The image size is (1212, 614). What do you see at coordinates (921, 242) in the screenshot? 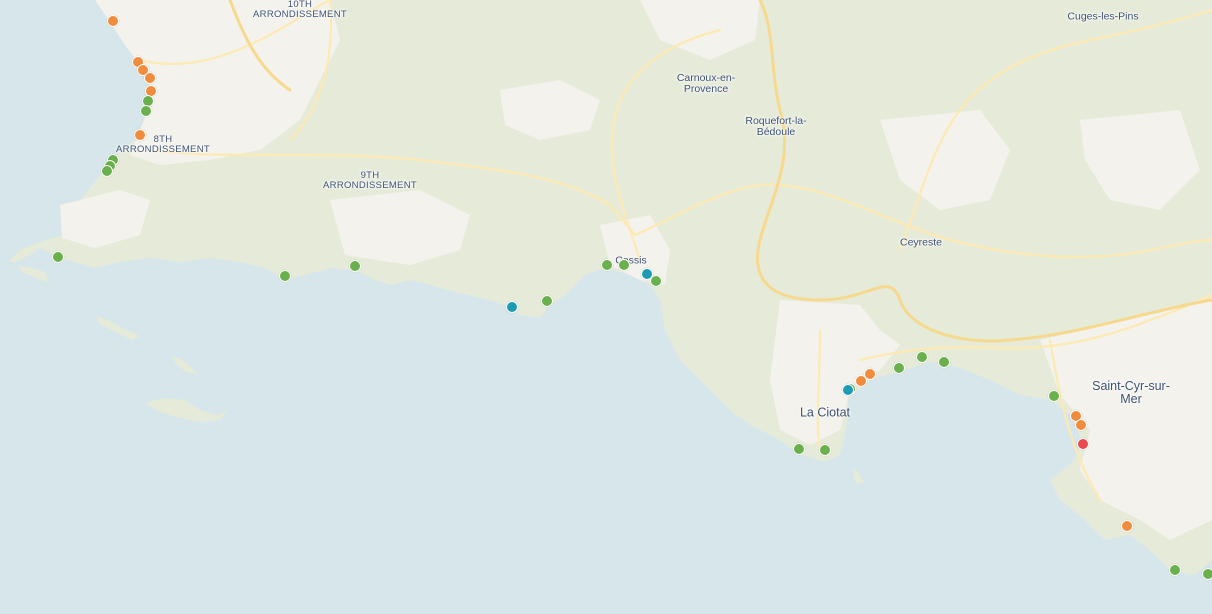
I see `place-label-ceyreste: Ceyreste` at bounding box center [921, 242].